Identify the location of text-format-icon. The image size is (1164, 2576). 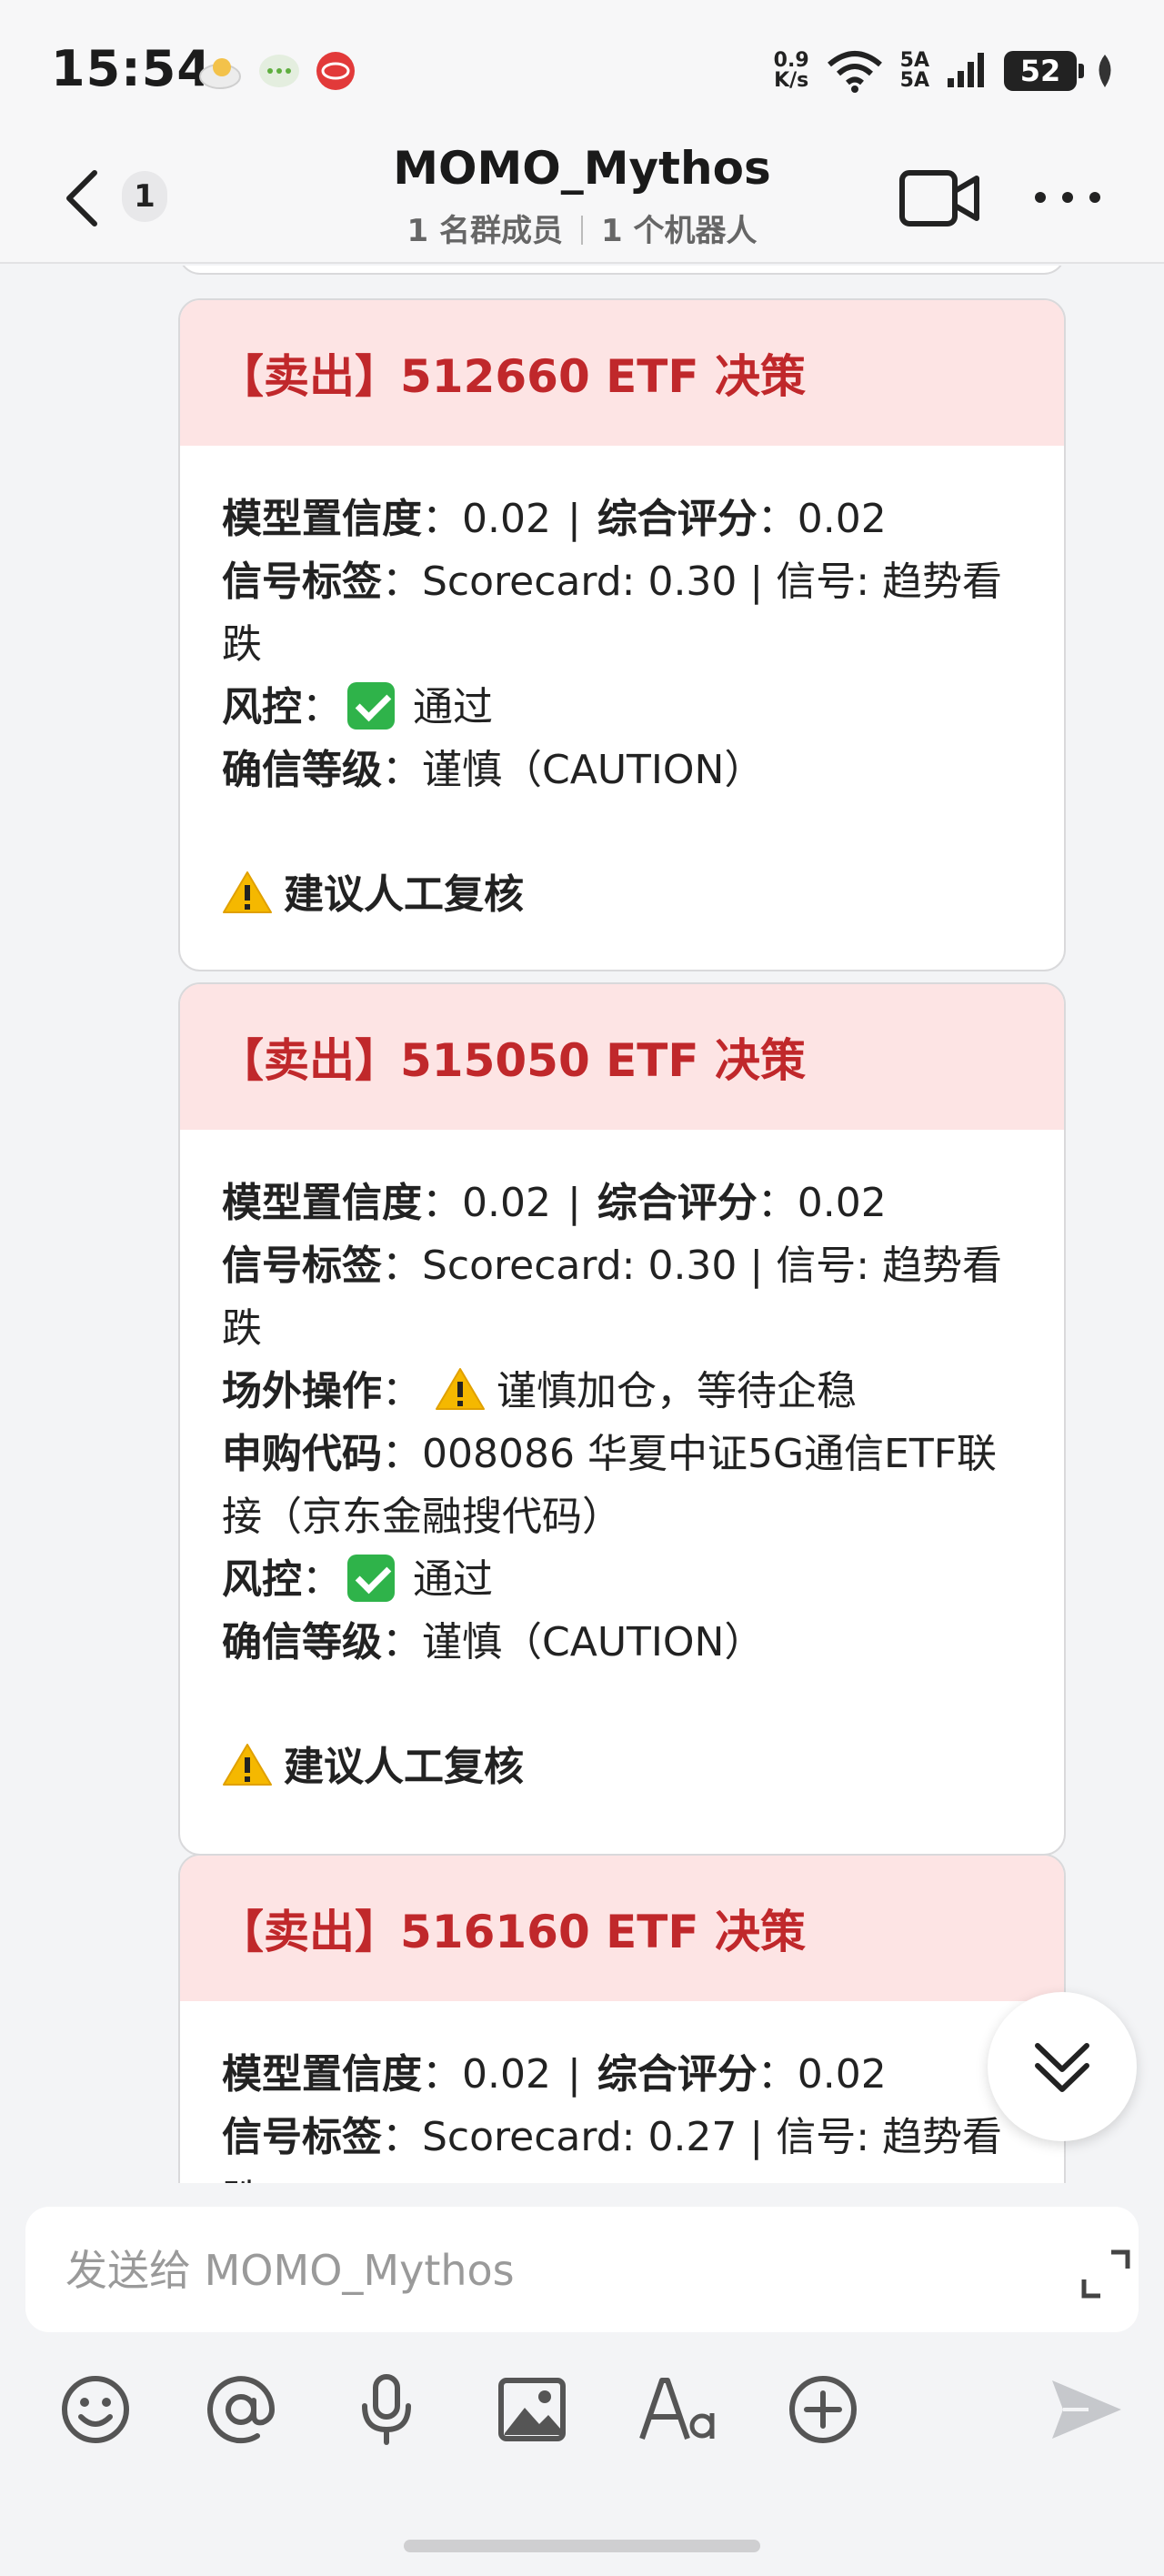
(677, 2409).